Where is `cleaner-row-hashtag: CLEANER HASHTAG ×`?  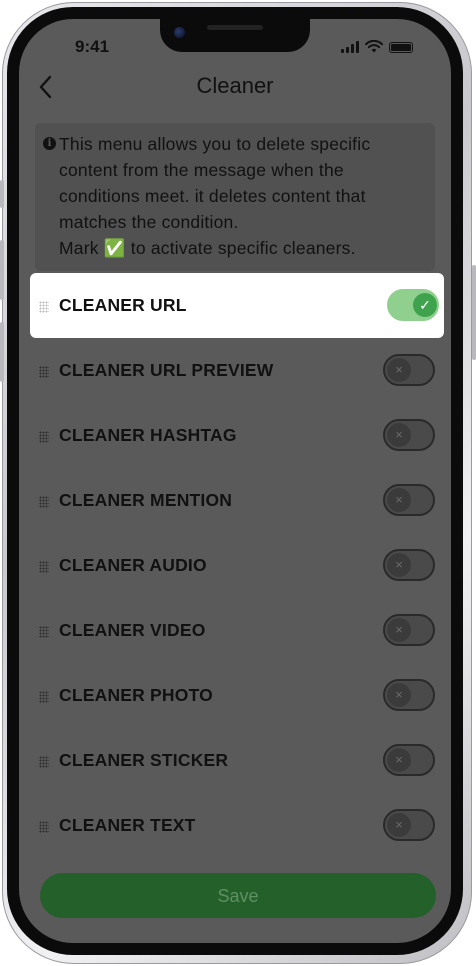
cleaner-row-hashtag: CLEANER HASHTAG × is located at coordinates (235, 435).